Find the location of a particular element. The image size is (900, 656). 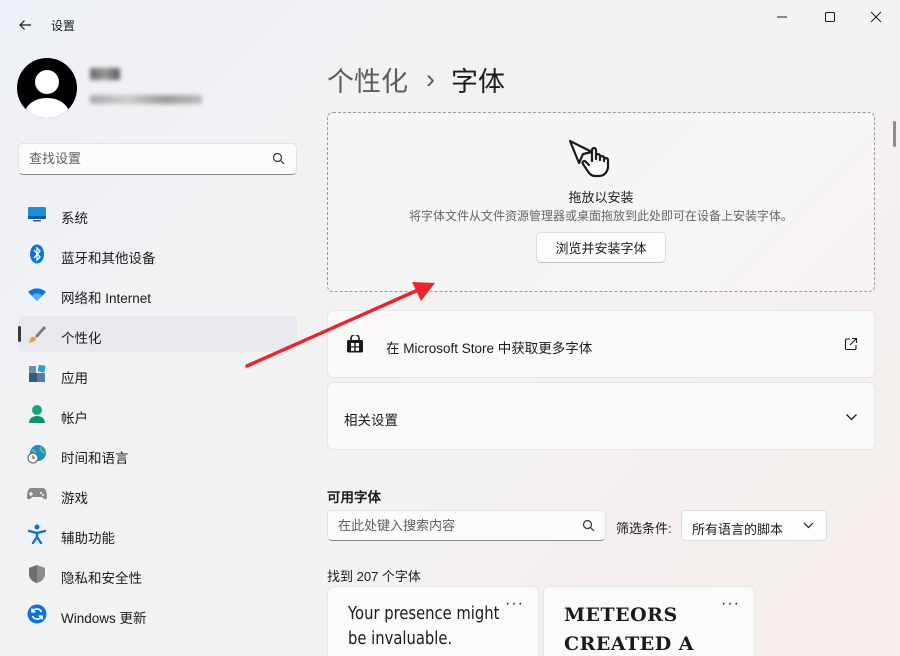

sidebar-item-label: 应用 is located at coordinates (74, 378).